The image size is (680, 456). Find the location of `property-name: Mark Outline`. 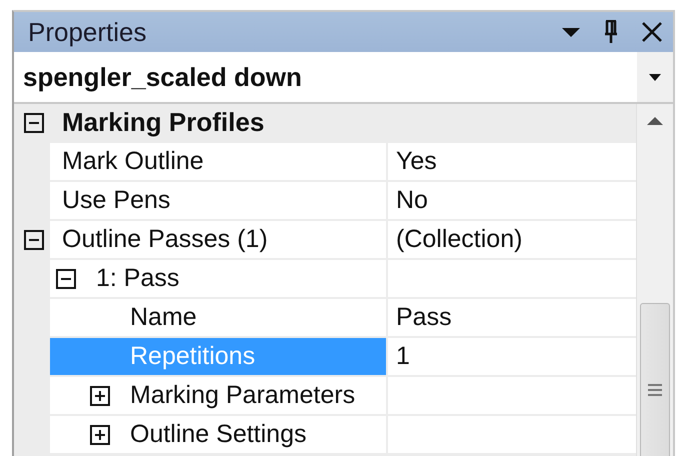

property-name: Mark Outline is located at coordinates (219, 161).